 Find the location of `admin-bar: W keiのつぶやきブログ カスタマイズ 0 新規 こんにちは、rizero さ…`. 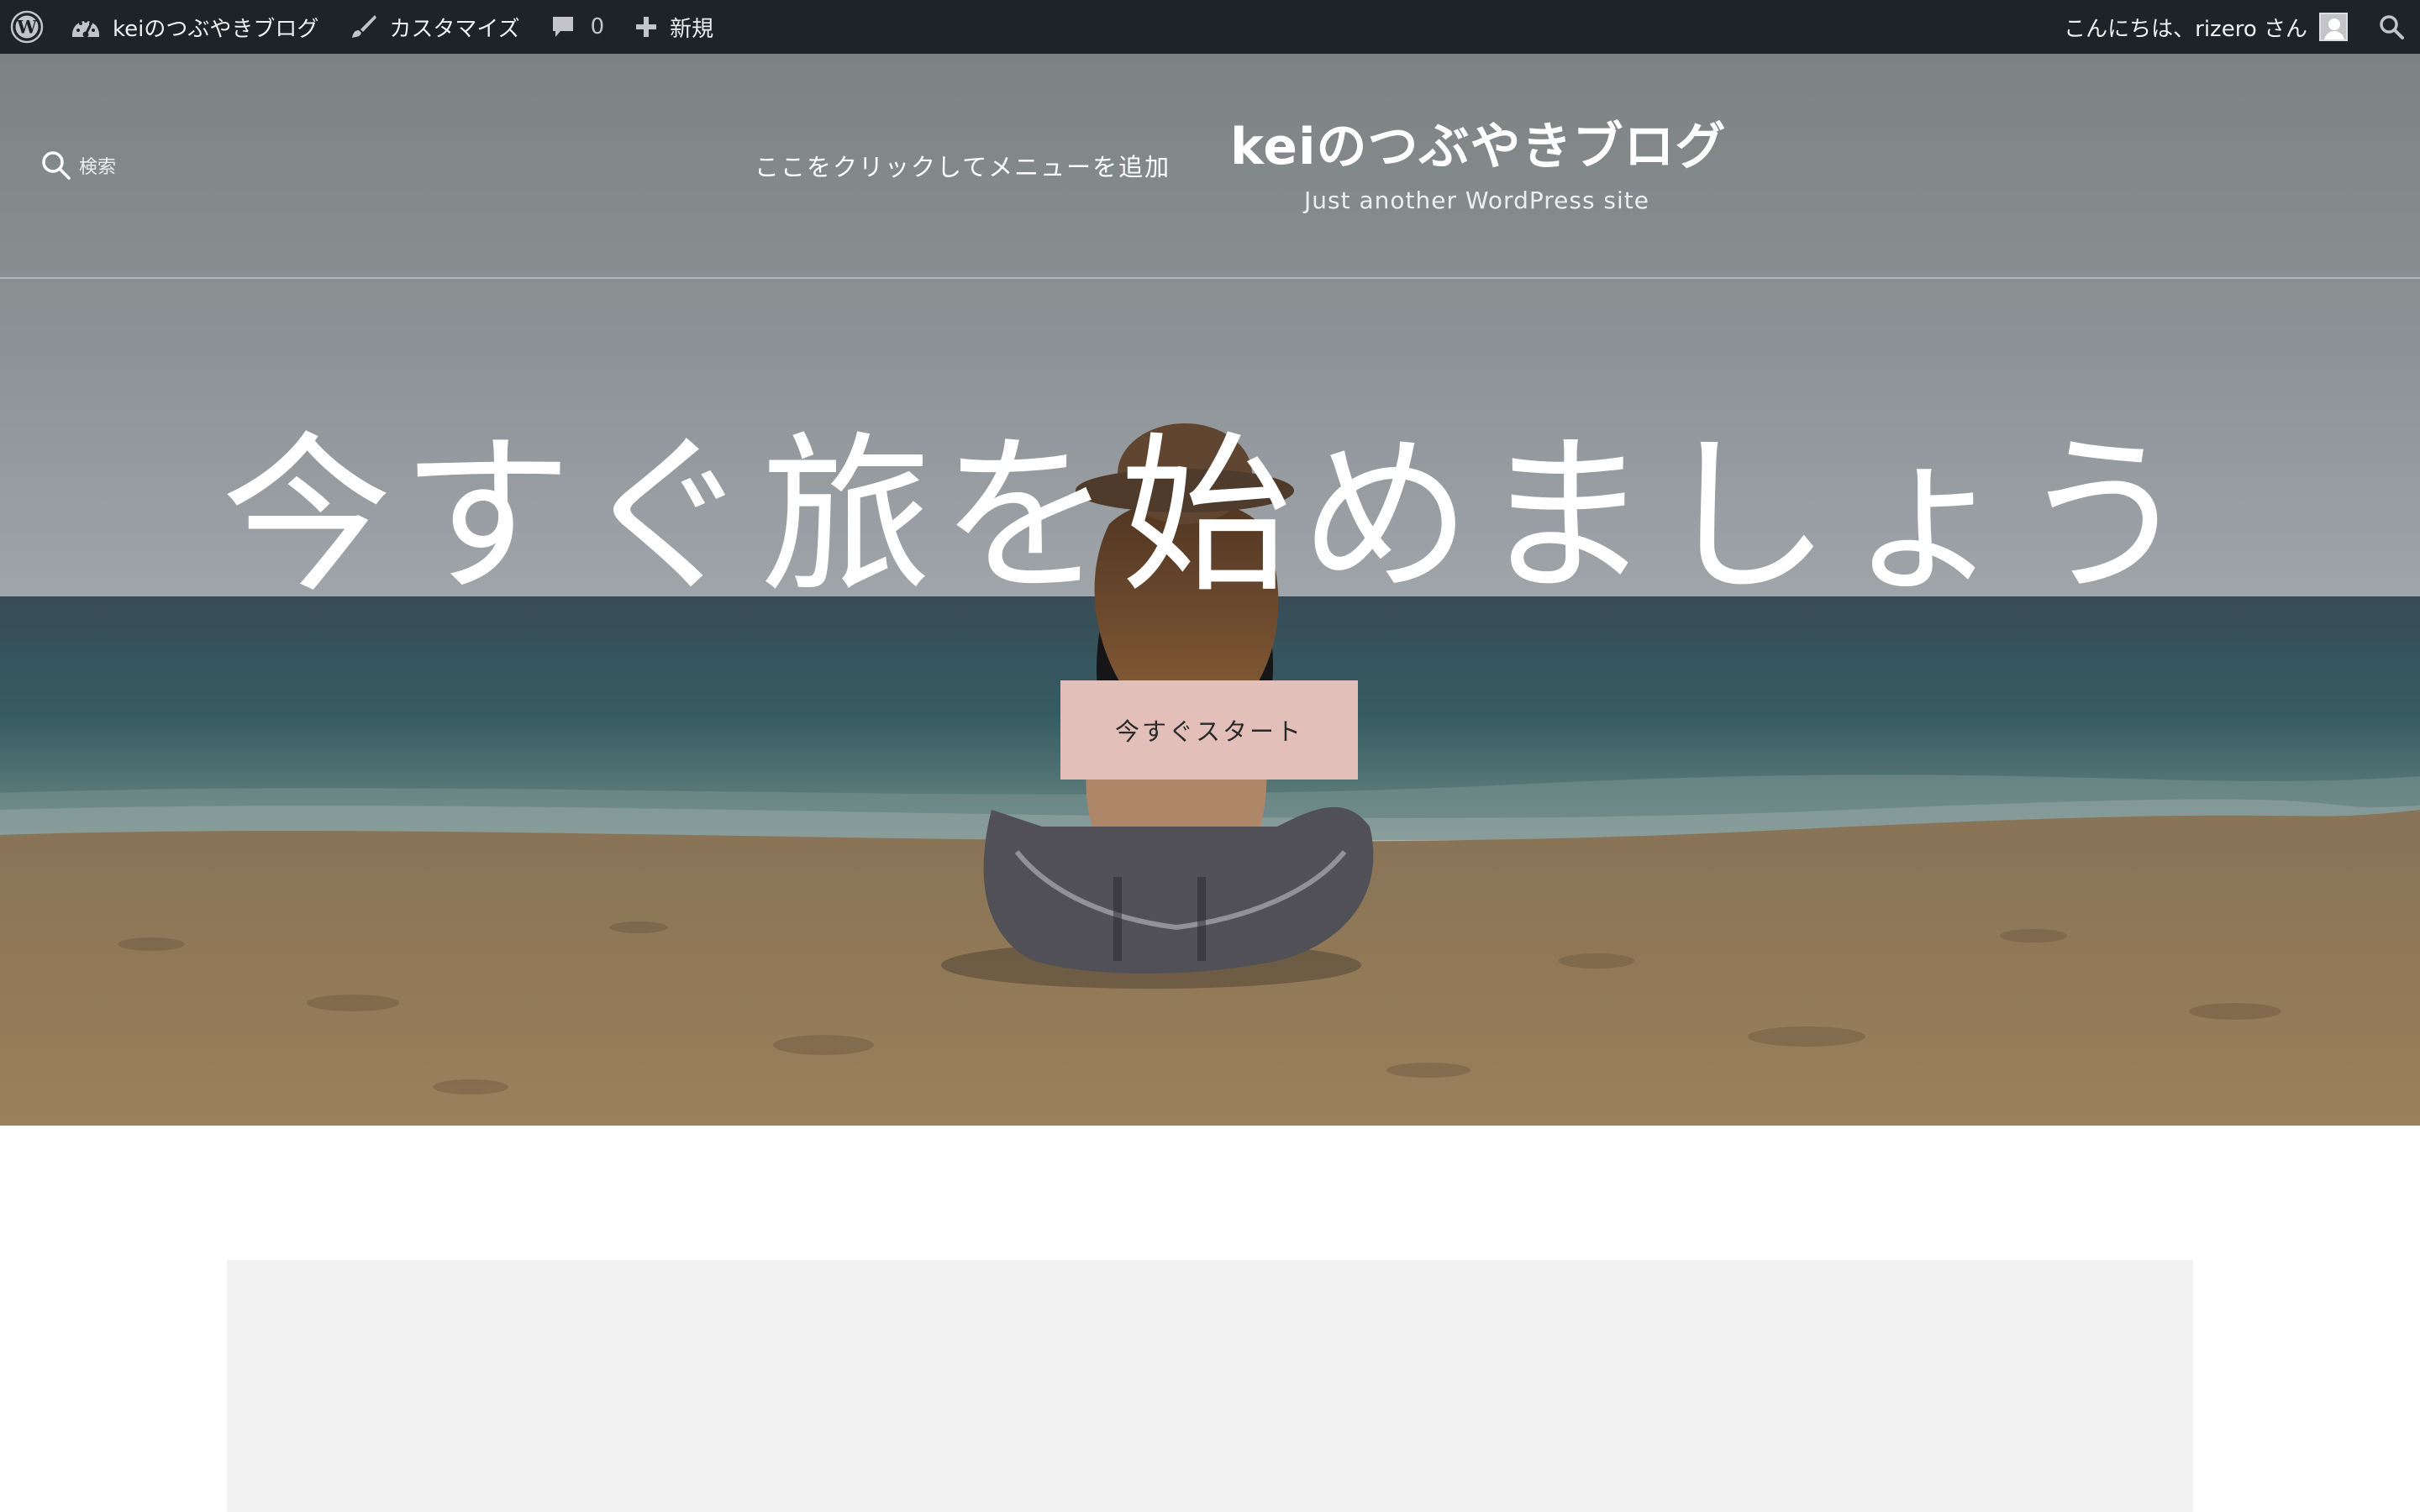

admin-bar: W keiのつぶやきブログ カスタマイズ 0 新規 こんにちは、rizero さ… is located at coordinates (1210, 27).